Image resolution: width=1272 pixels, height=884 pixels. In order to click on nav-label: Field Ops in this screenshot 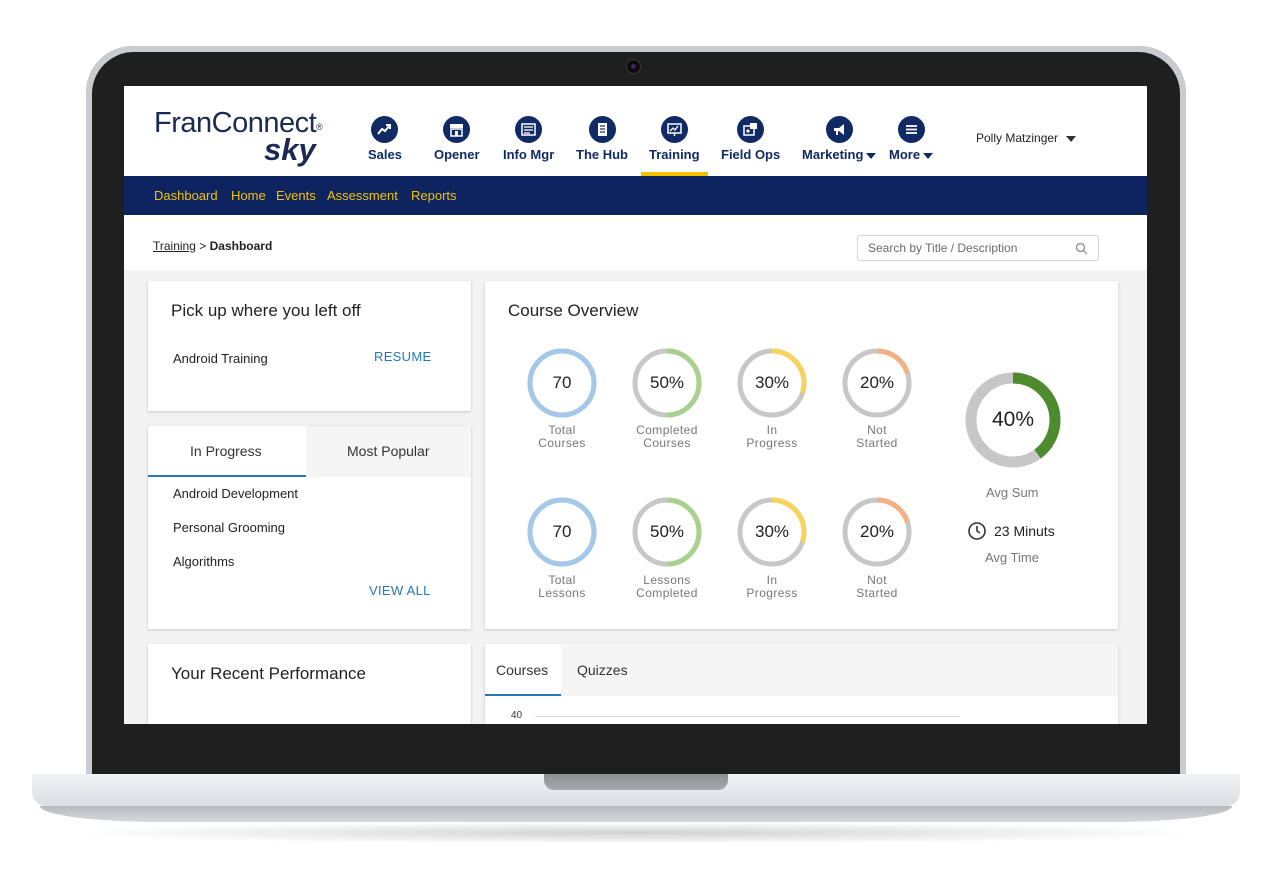, I will do `click(751, 154)`.